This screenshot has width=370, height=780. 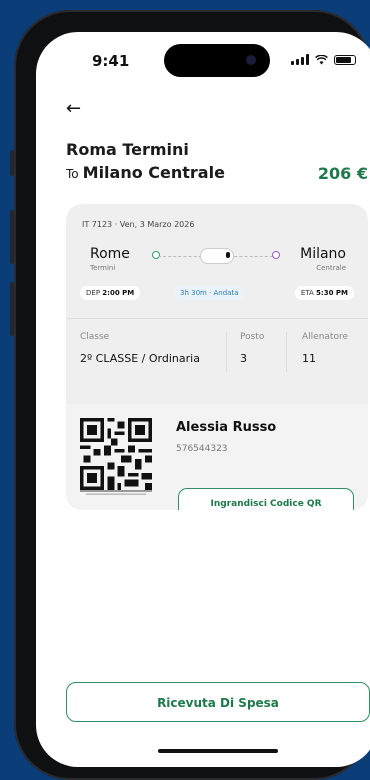 I want to click on card-divider, so click(x=217, y=318).